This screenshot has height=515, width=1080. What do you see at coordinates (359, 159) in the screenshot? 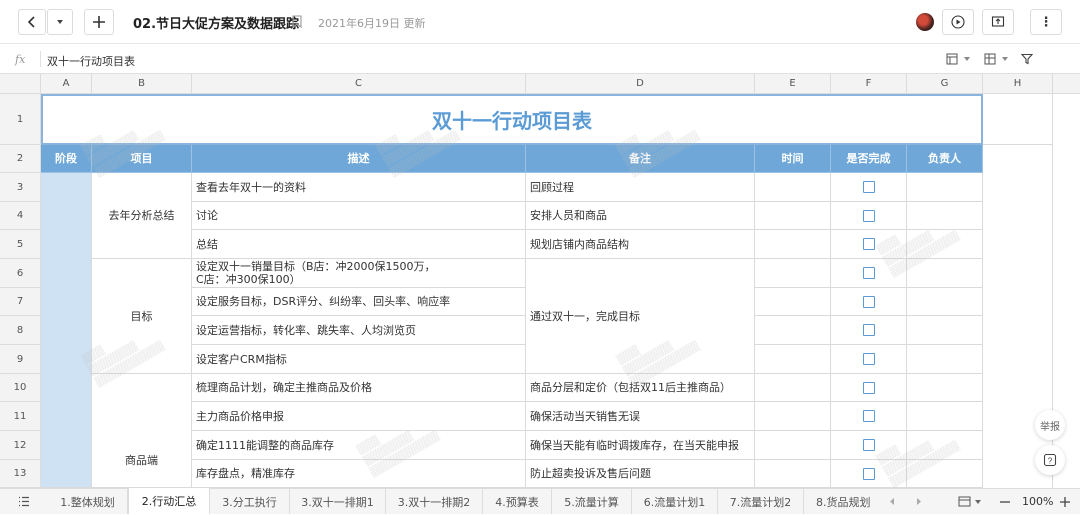
I see `header-cell-description: 描述` at bounding box center [359, 159].